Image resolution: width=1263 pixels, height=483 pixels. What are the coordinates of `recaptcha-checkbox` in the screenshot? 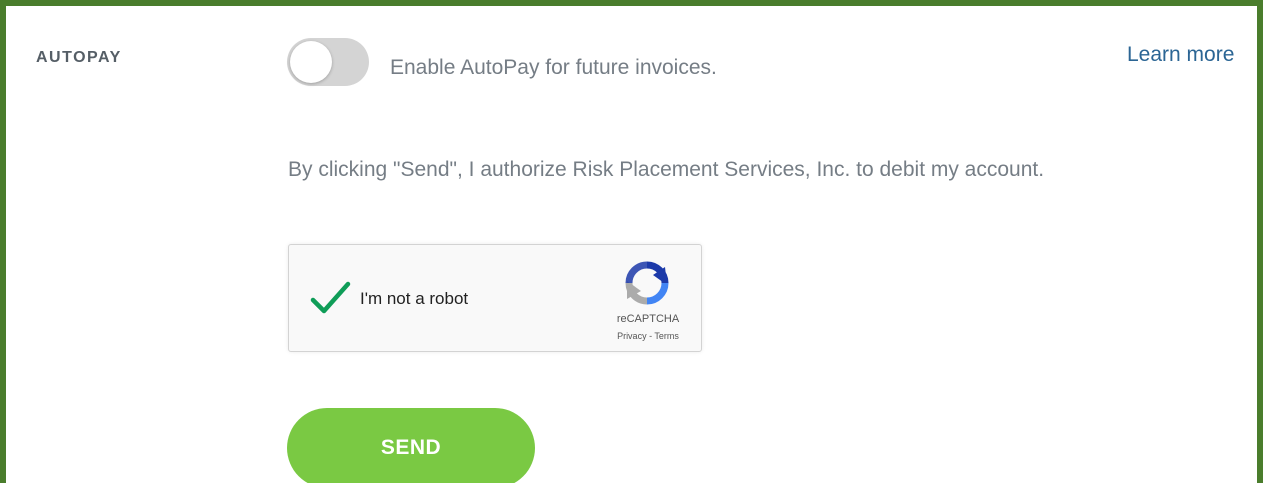 It's located at (331, 299).